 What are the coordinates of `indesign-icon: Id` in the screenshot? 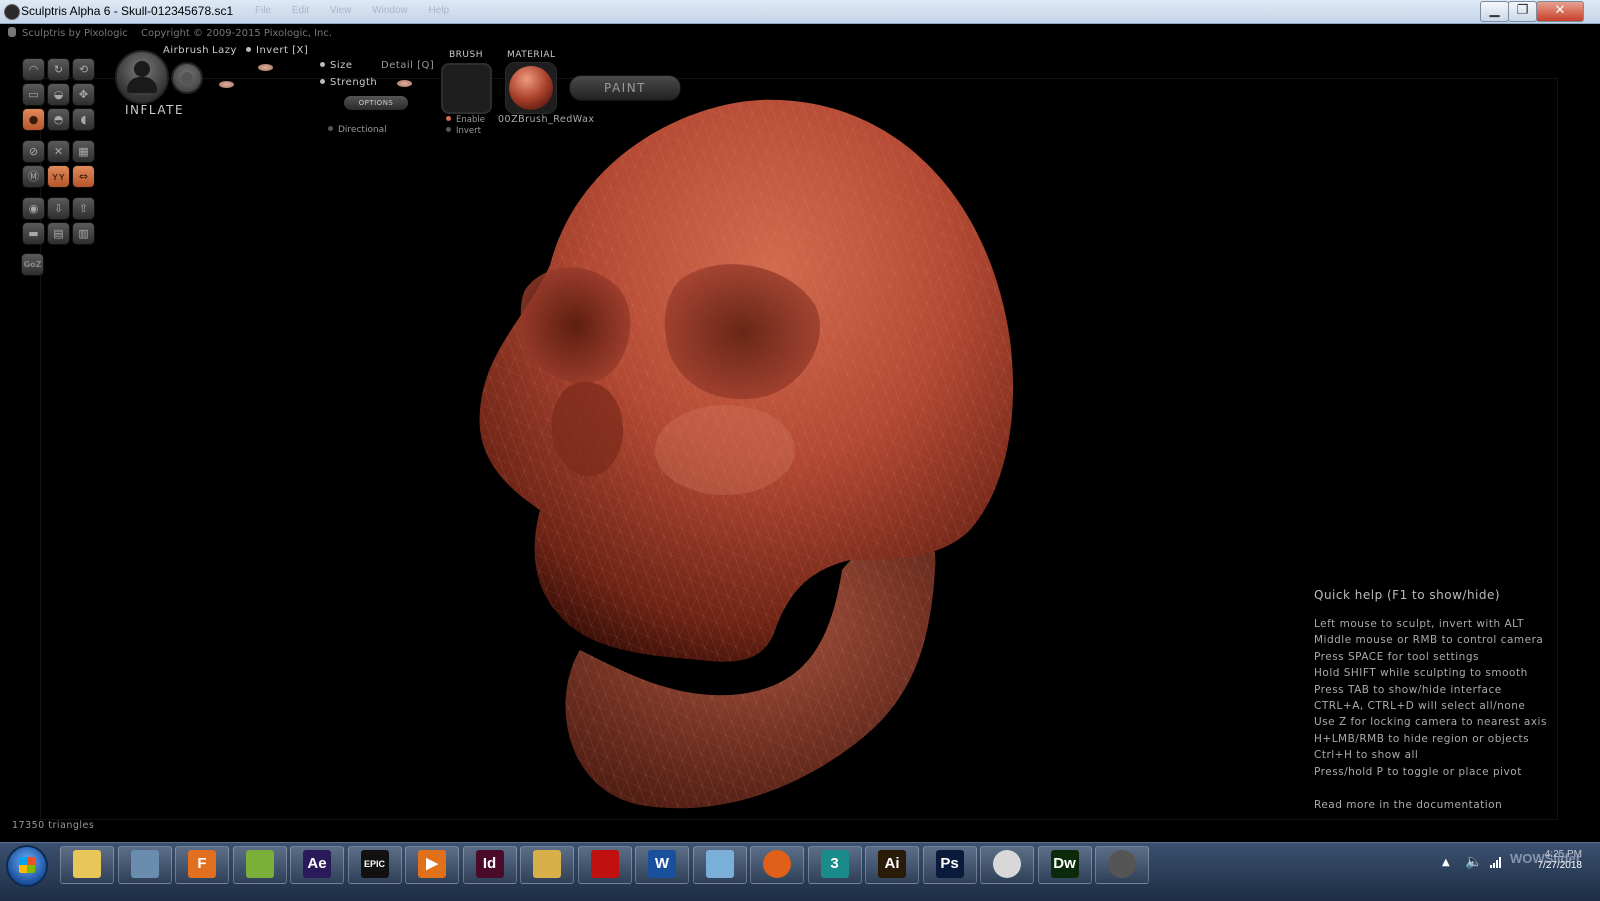 It's located at (489, 864).